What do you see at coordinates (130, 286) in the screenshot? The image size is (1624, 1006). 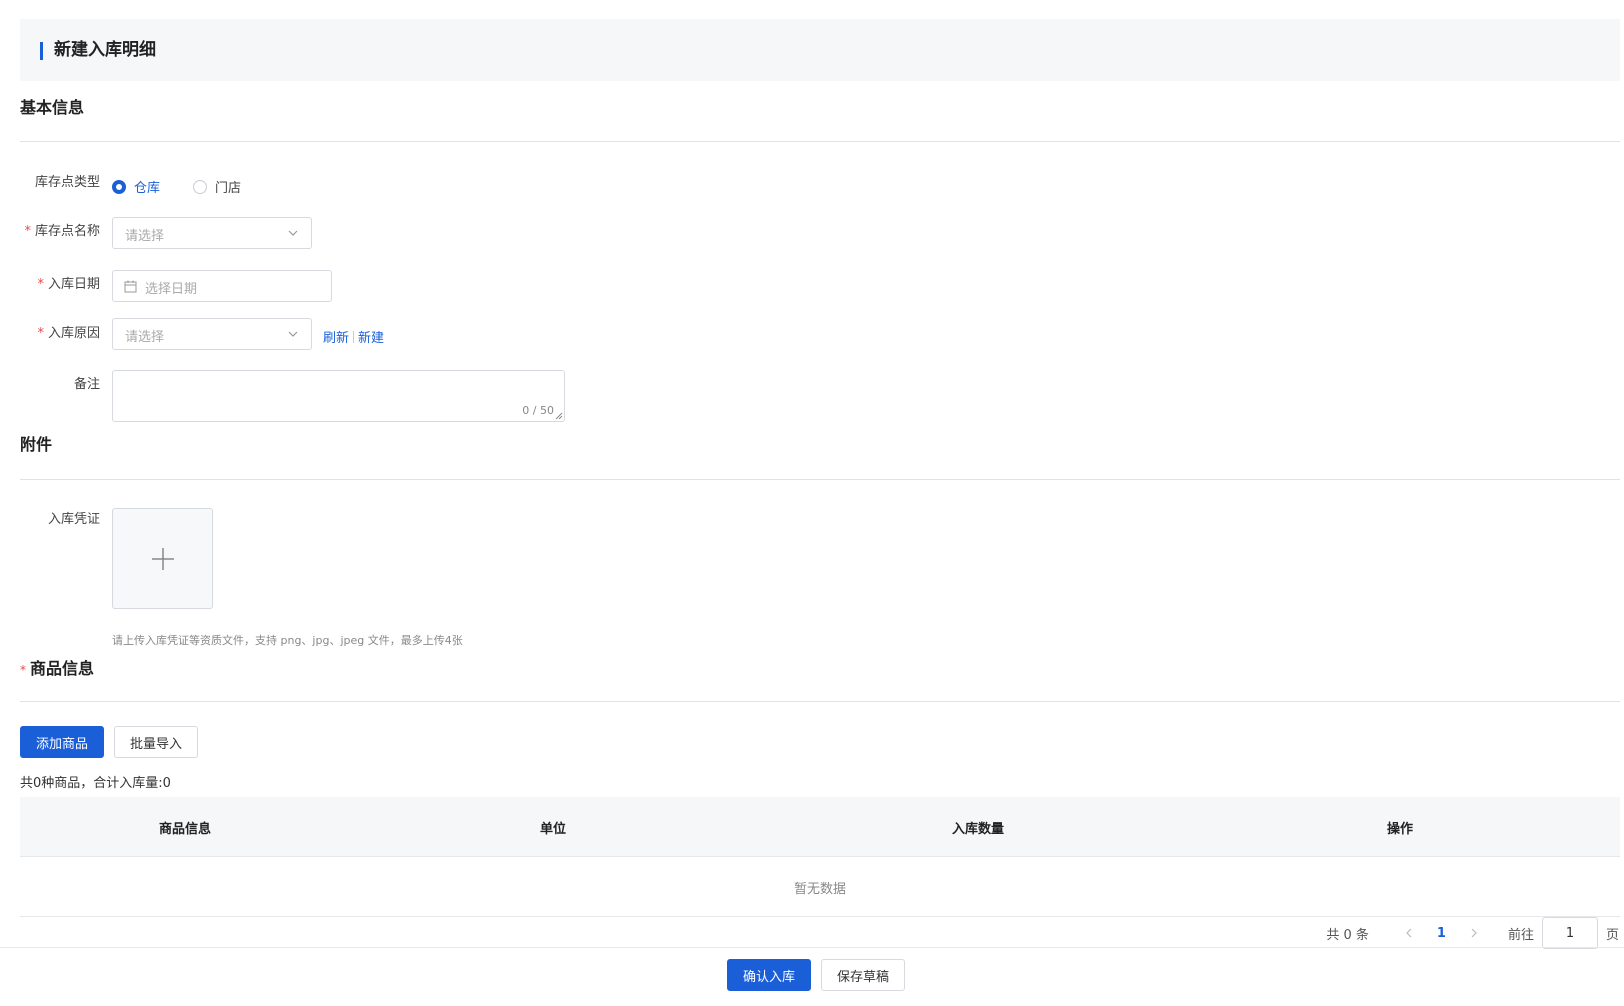 I see `calendar-icon` at bounding box center [130, 286].